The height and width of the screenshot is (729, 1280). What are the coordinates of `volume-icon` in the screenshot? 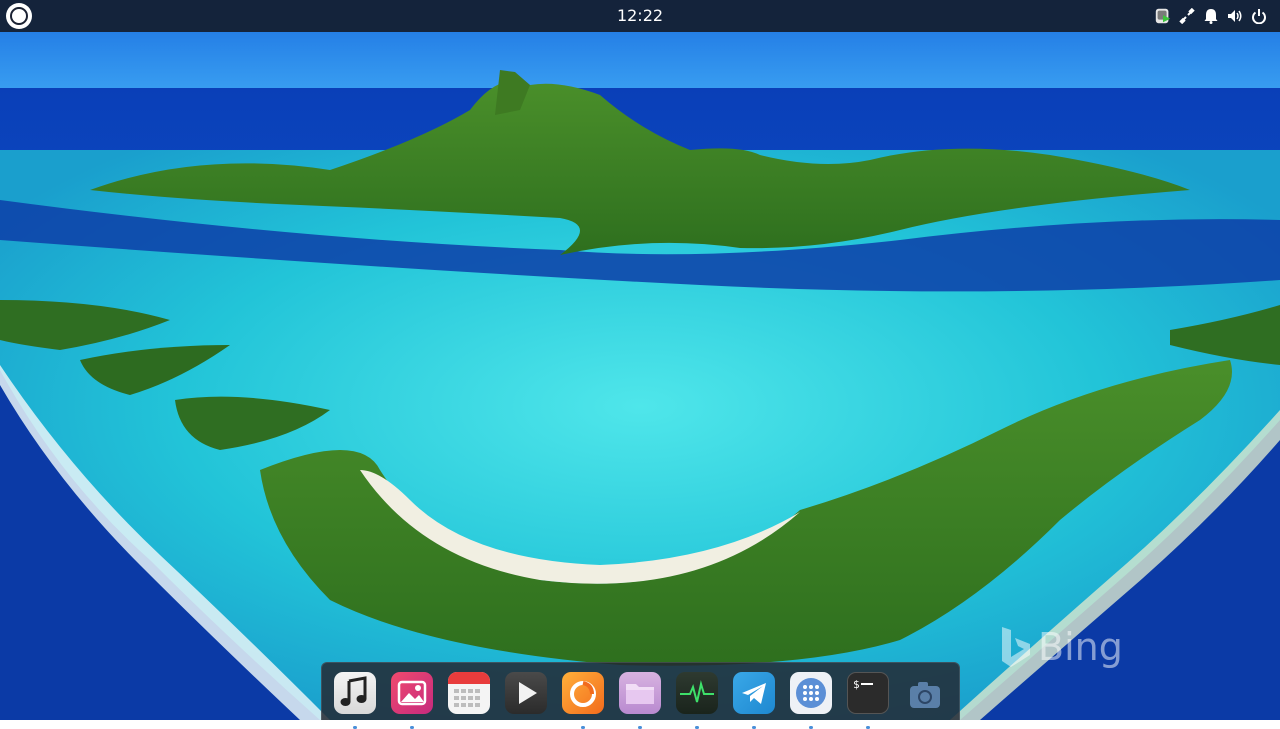 It's located at (1235, 16).